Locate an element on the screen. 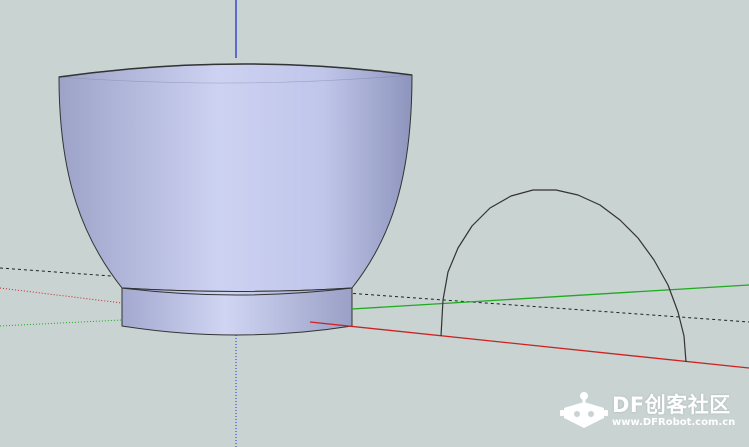  watermark-brand-text: DF创客社区 is located at coordinates (671, 405).